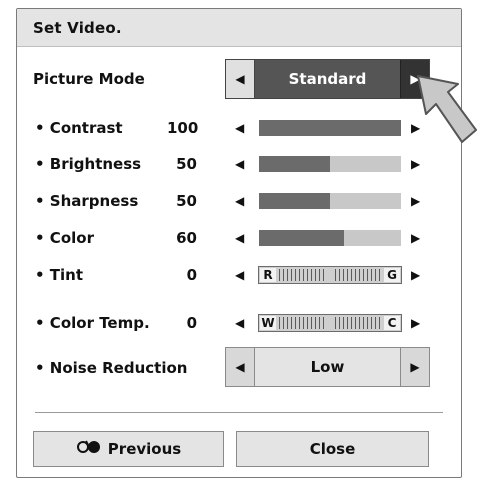  What do you see at coordinates (59, 275) in the screenshot?
I see `tint-label: • Tint` at bounding box center [59, 275].